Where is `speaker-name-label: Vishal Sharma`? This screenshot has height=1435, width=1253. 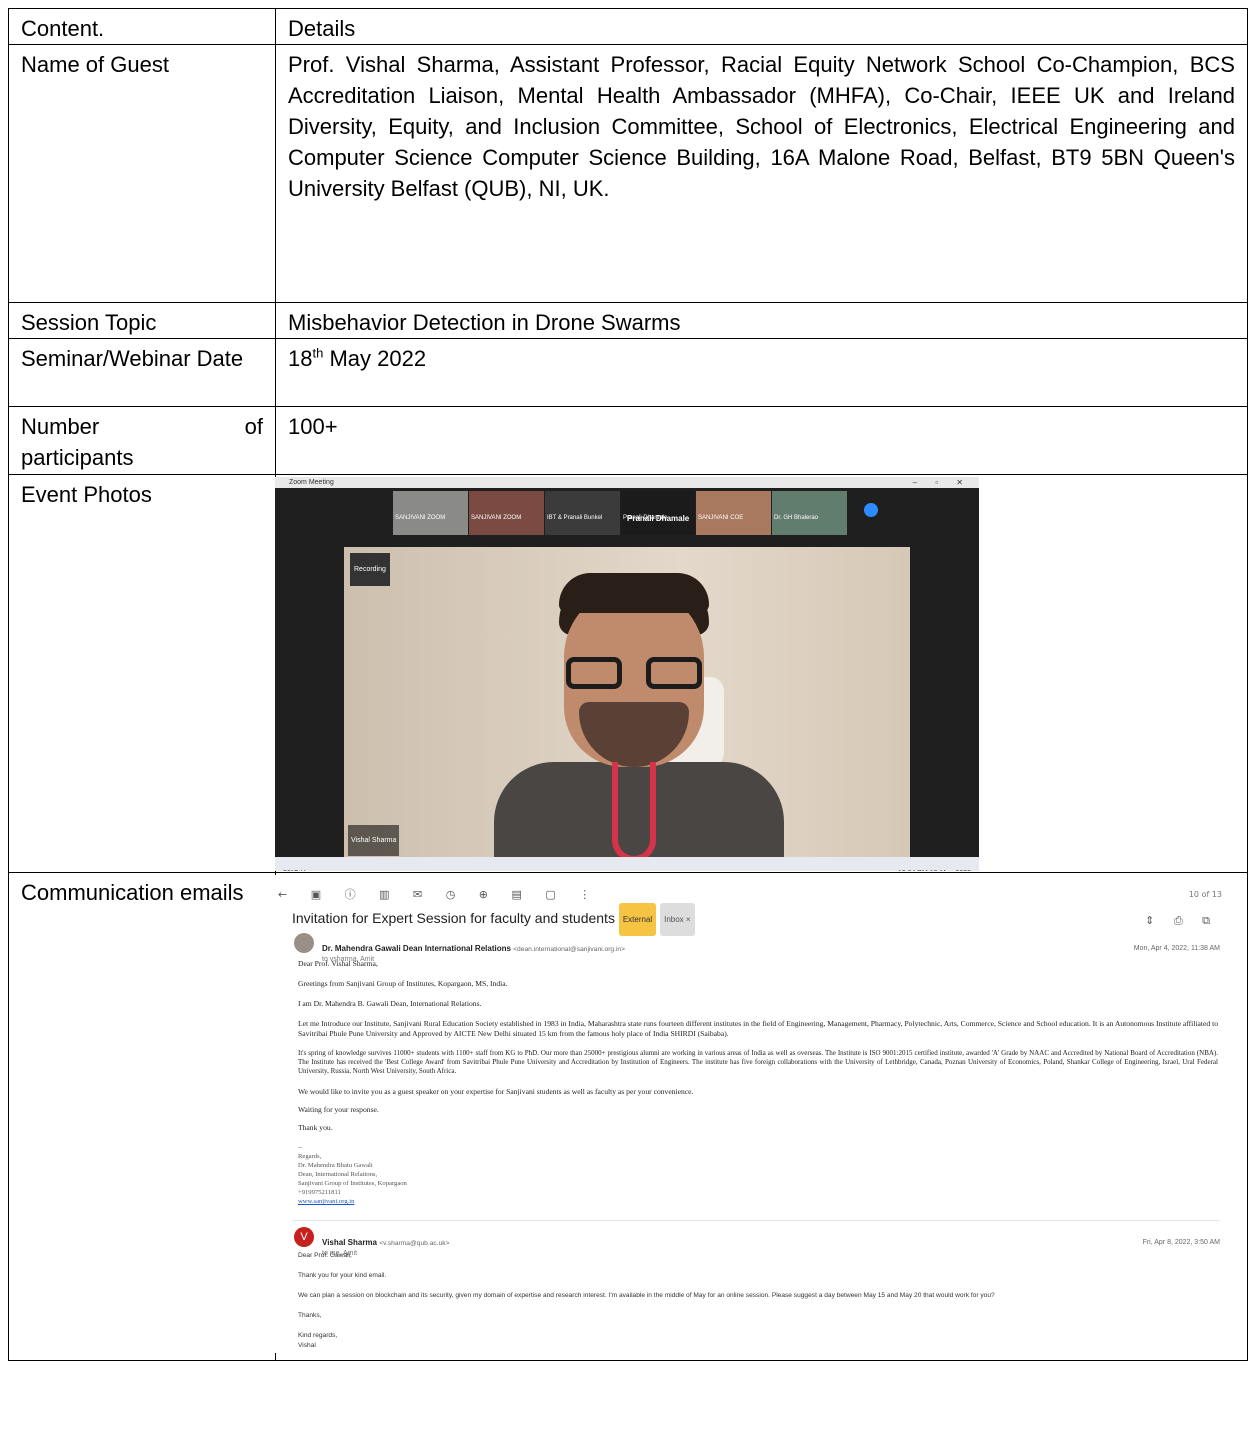 speaker-name-label: Vishal Sharma is located at coordinates (374, 840).